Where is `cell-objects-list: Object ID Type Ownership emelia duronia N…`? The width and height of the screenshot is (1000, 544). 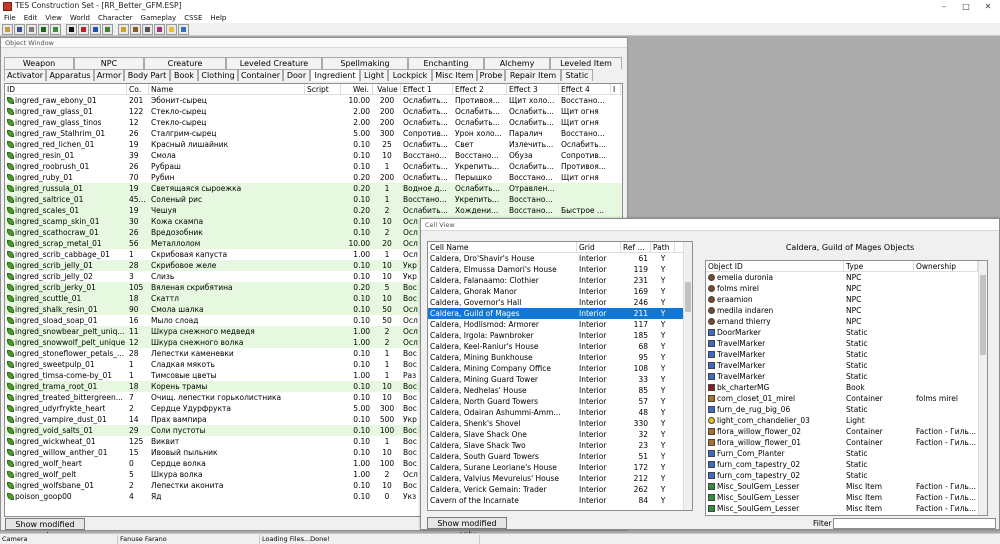
cell-objects-list: Object ID Type Ownership emelia duronia N… is located at coordinates (846, 388).